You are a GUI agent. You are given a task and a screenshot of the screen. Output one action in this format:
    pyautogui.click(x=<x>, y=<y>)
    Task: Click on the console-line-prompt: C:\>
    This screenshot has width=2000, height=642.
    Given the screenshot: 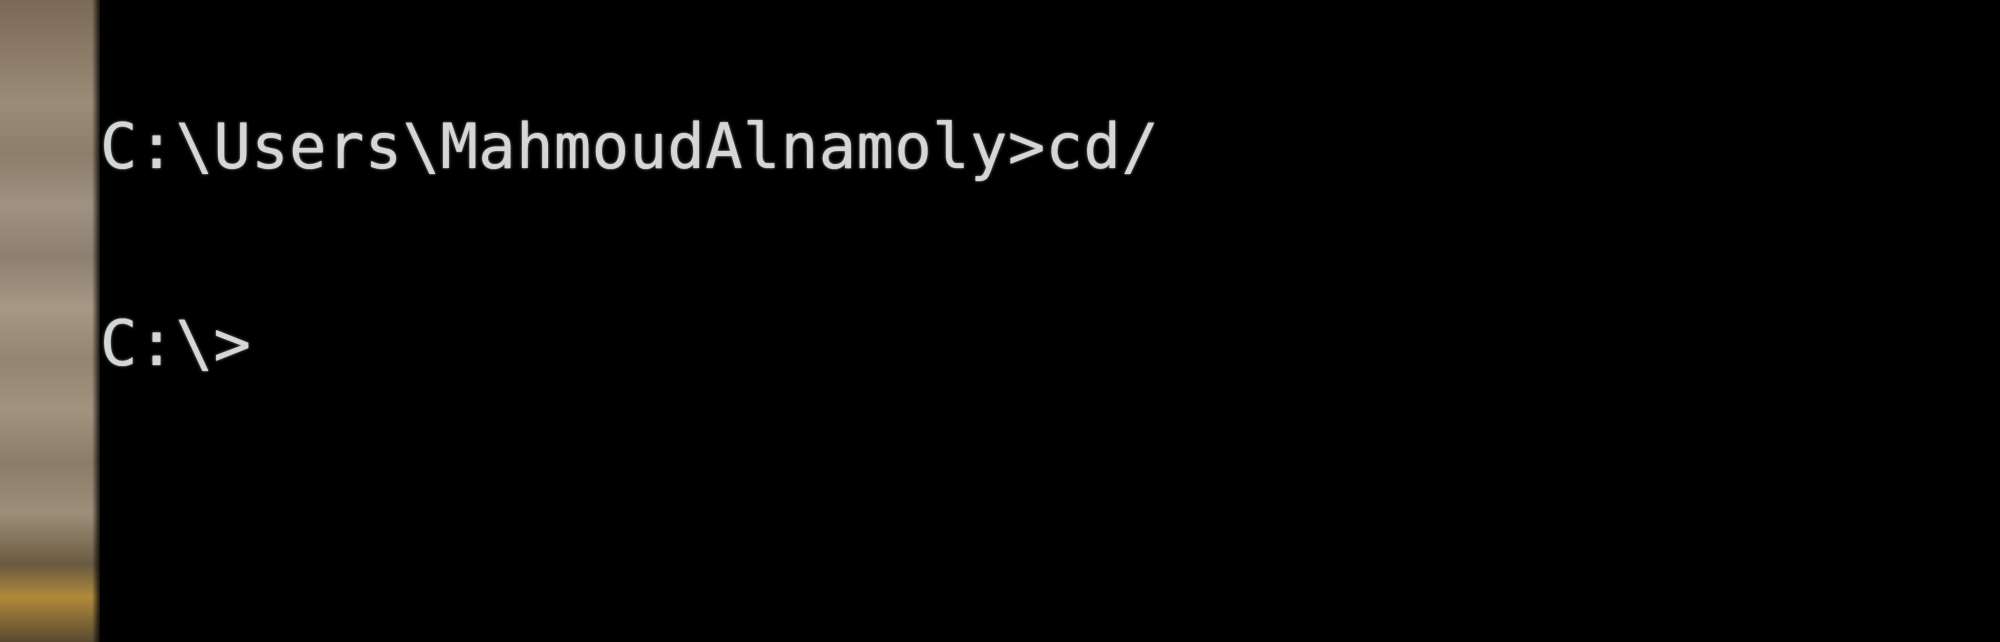 What is the action you would take?
    pyautogui.click(x=175, y=344)
    